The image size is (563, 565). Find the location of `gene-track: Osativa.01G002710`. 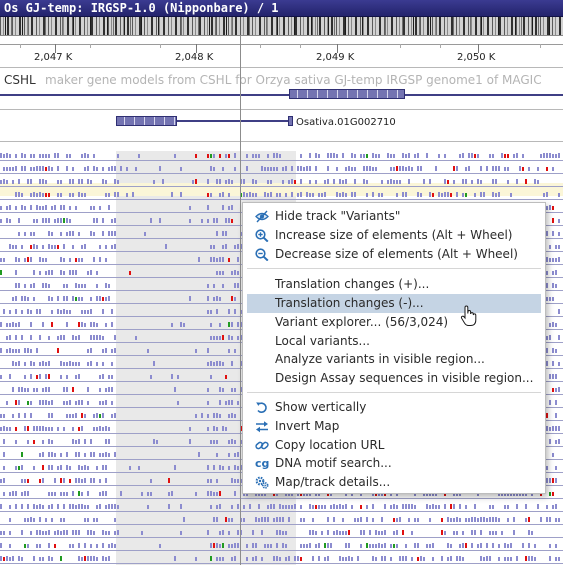

gene-track: Osativa.01G002710 is located at coordinates (281, 125).